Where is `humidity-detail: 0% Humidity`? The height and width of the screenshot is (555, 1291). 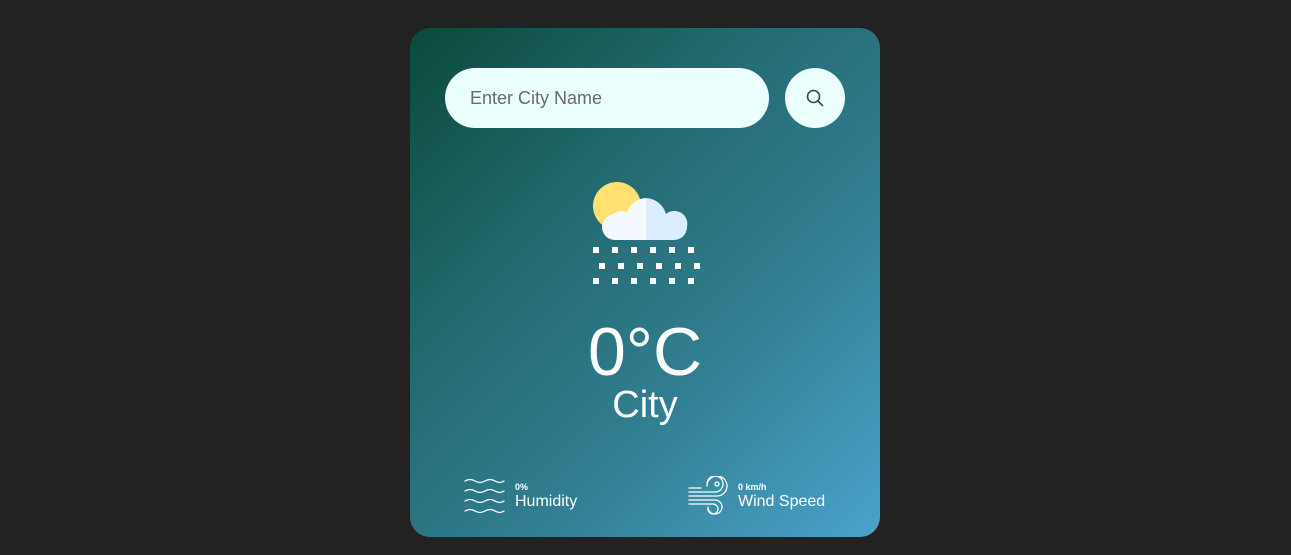 humidity-detail: 0% Humidity is located at coordinates (520, 496).